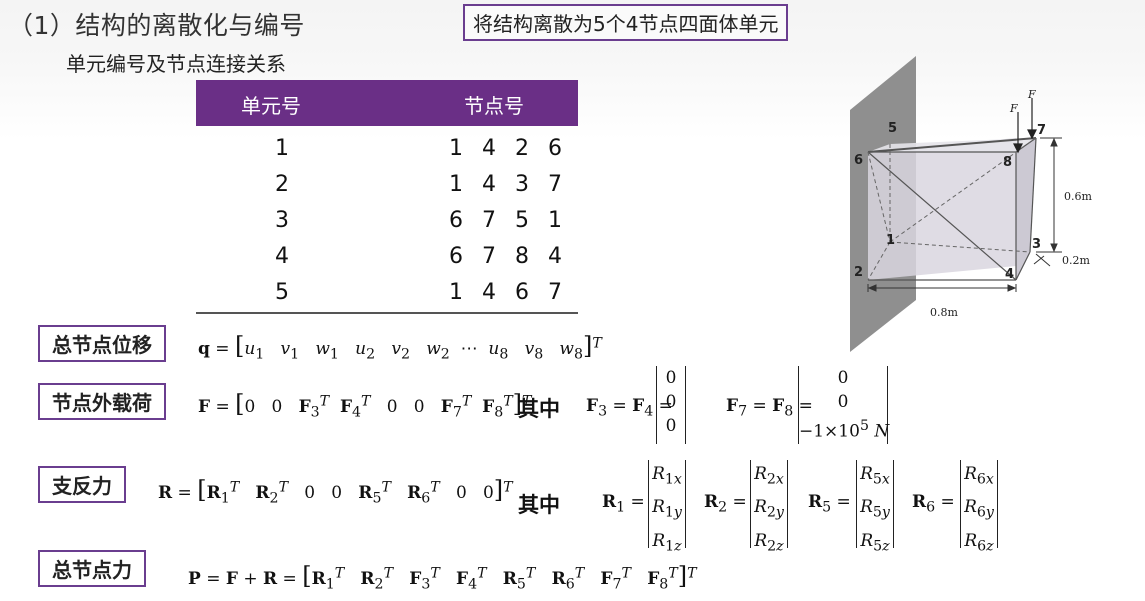 This screenshot has height=601, width=1145. I want to click on cell-nodes: 1 4 6 7, so click(508, 292).